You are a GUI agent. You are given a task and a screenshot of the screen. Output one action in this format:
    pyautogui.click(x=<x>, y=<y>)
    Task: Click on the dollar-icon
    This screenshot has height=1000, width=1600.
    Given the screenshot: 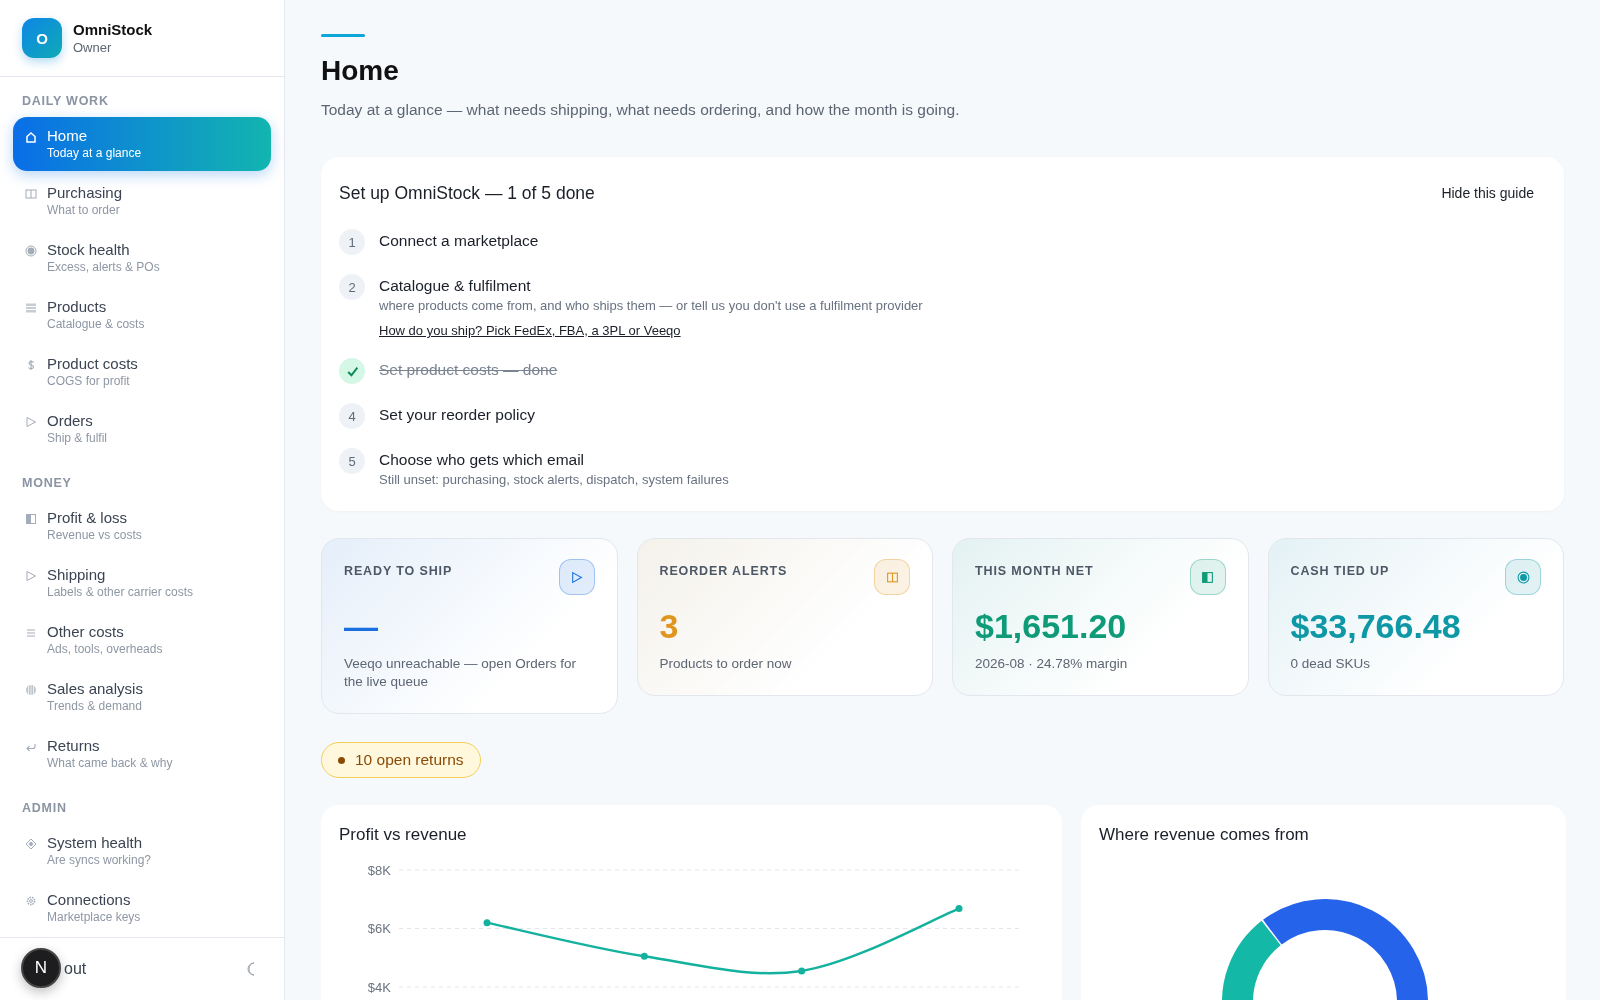 What is the action you would take?
    pyautogui.click(x=31, y=365)
    